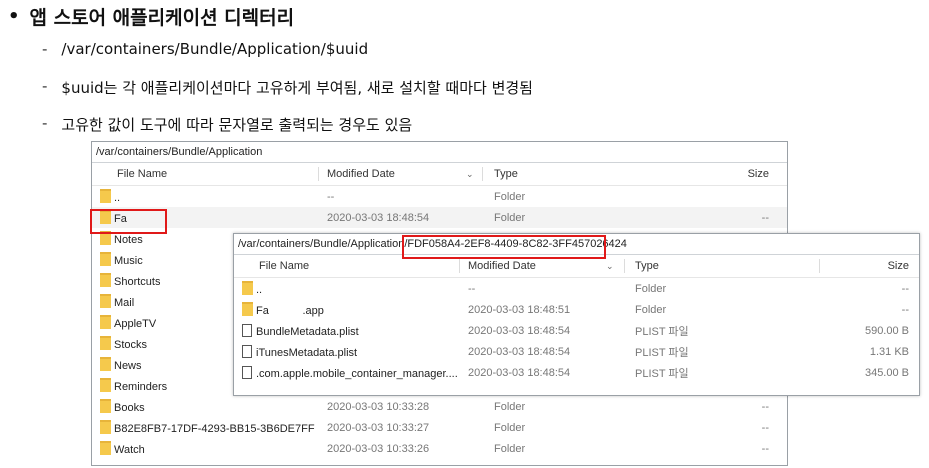 The image size is (929, 468). Describe the element at coordinates (215, 49) in the screenshot. I see `bullet-text: /var/containers/Bundle/Application/$uuid` at that location.